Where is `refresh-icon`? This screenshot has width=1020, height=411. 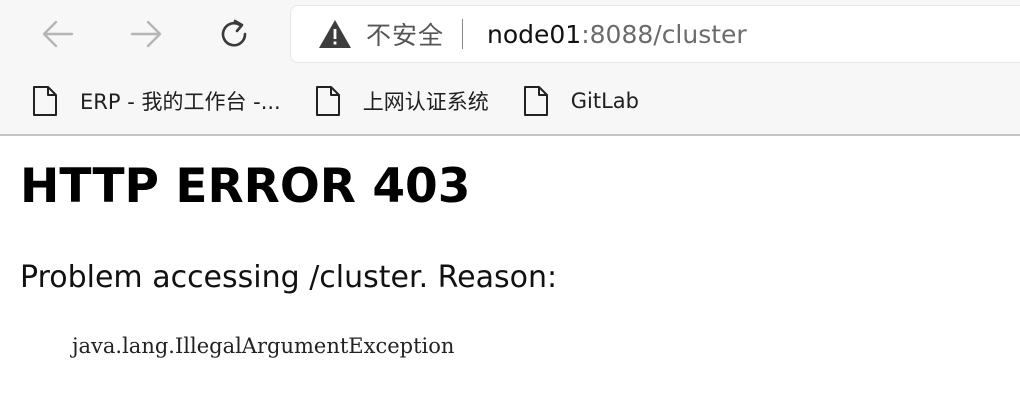 refresh-icon is located at coordinates (234, 33).